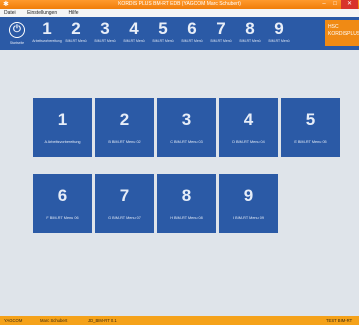  I want to click on tile-number: 4, so click(248, 119).